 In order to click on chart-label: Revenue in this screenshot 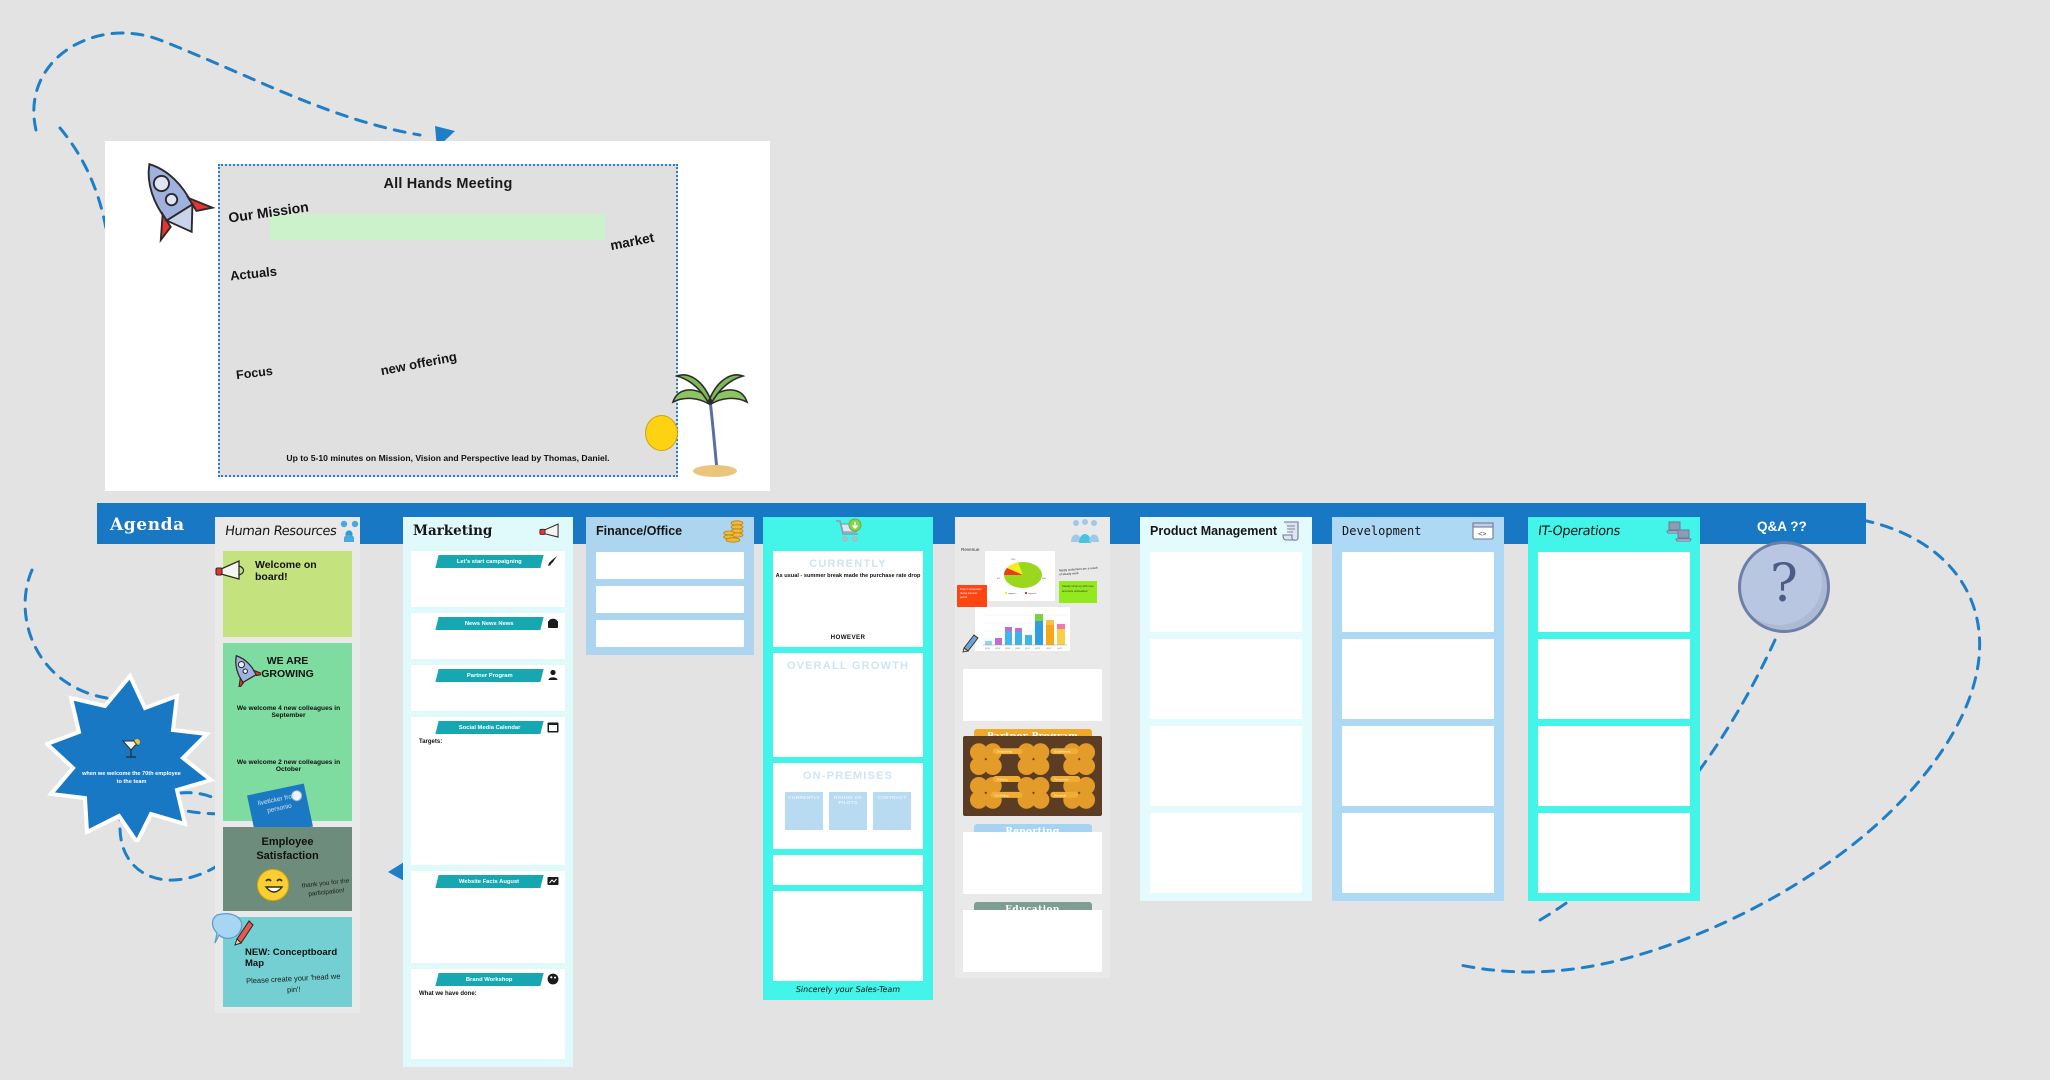, I will do `click(970, 549)`.